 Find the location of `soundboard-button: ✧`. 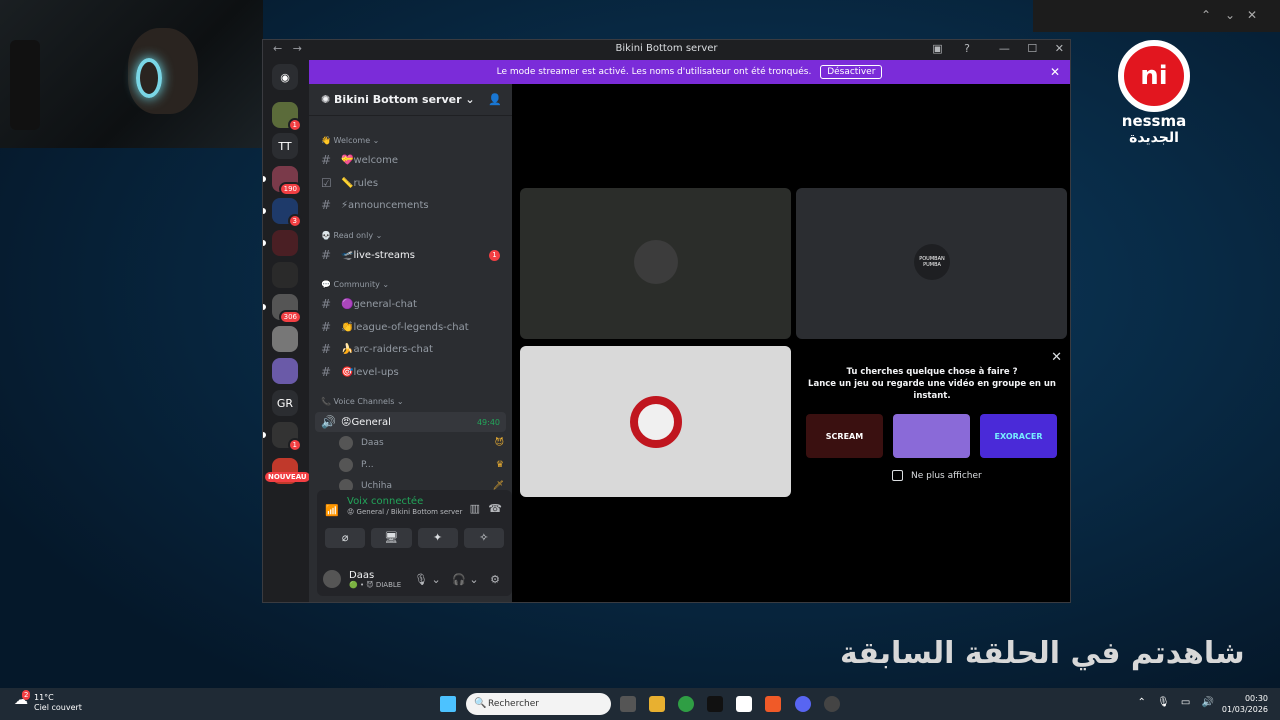

soundboard-button: ✧ is located at coordinates (483, 538).